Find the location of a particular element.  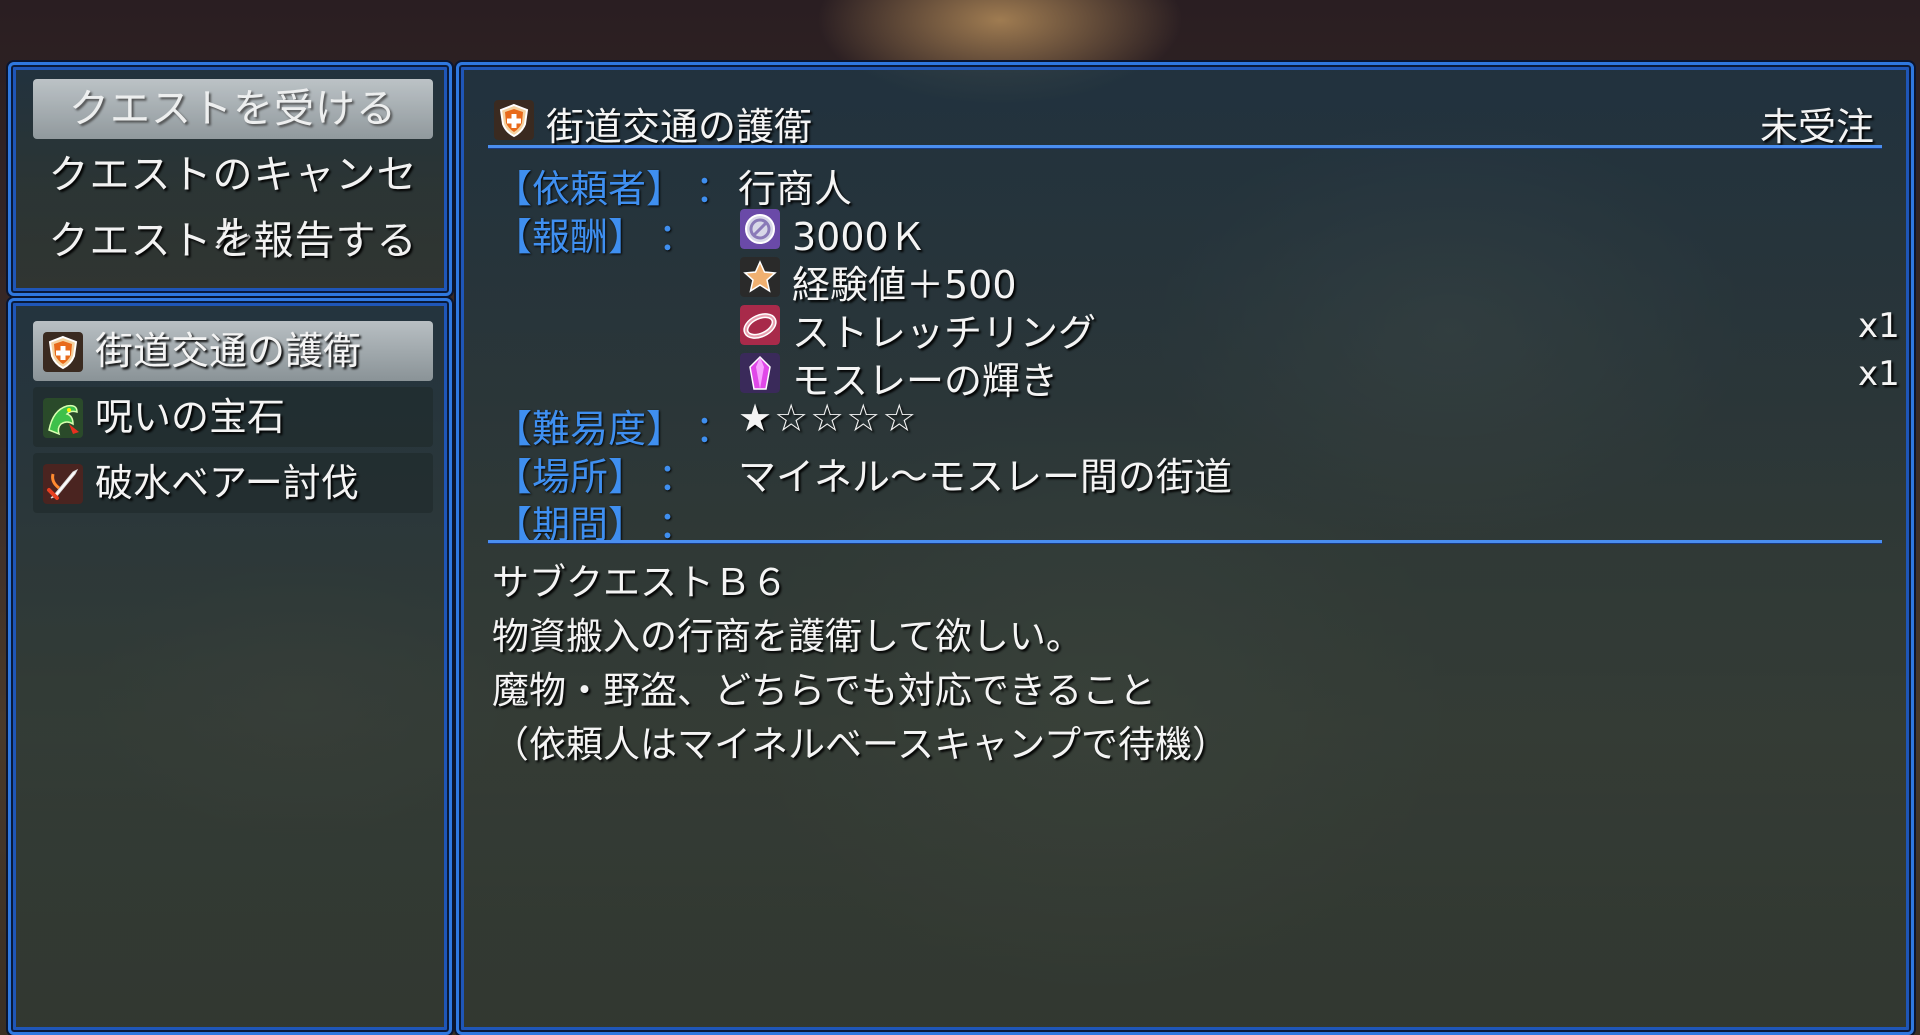

difficulty-label: 【難易度】 is located at coordinates (589, 429).